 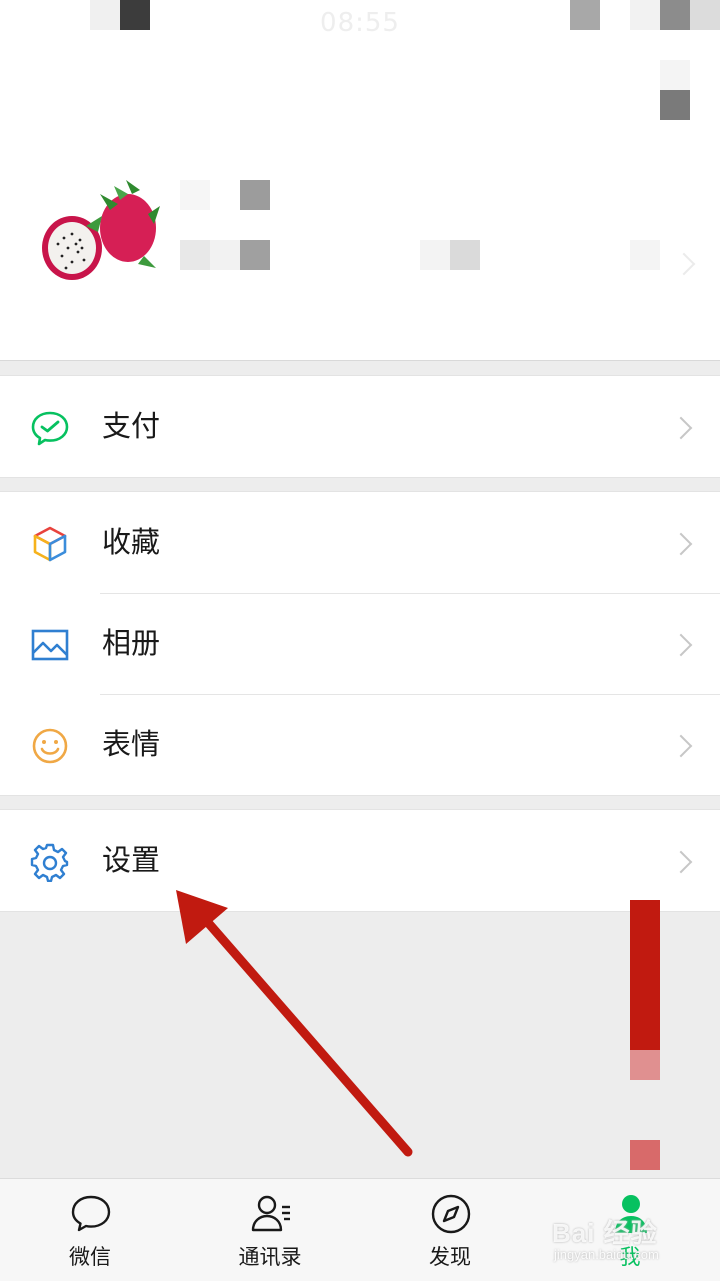 I want to click on menu-item-settings: 设置, so click(x=360, y=860).